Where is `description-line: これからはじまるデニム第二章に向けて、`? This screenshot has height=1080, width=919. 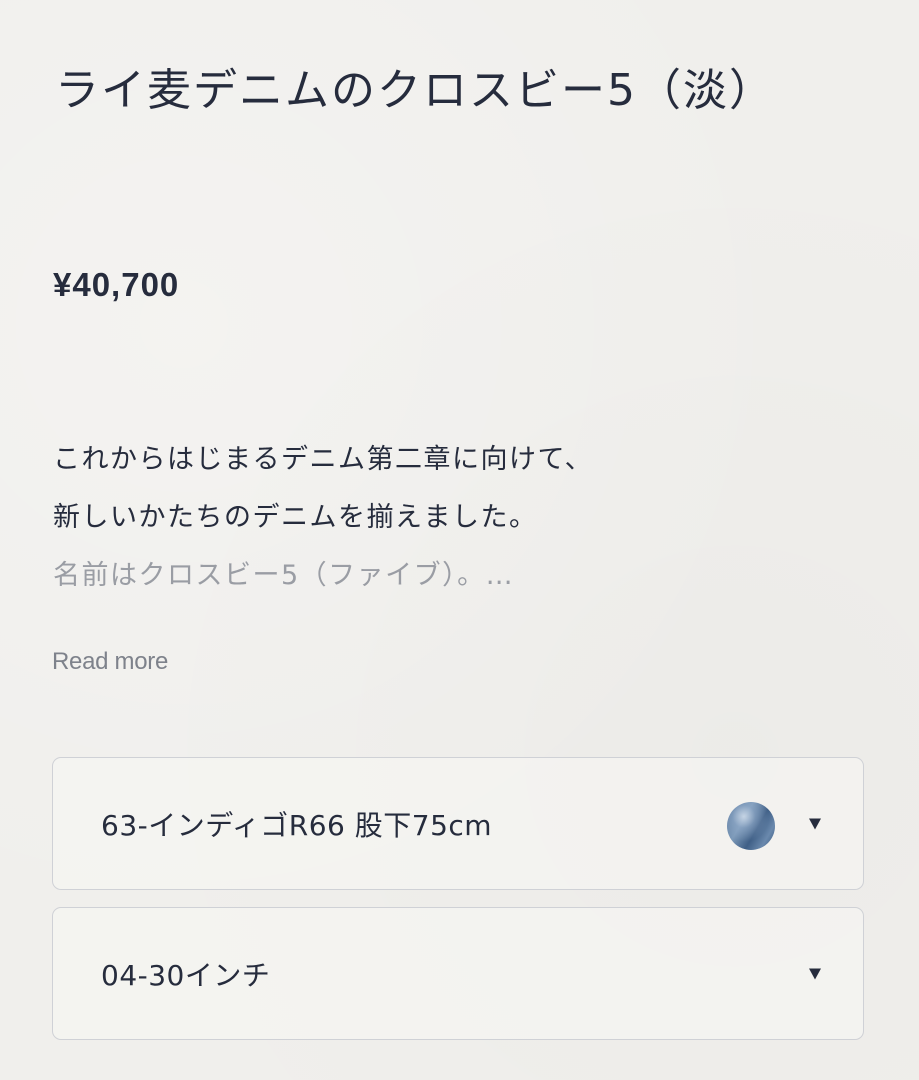
description-line: これからはじまるデニム第二章に向けて、 is located at coordinates (323, 459).